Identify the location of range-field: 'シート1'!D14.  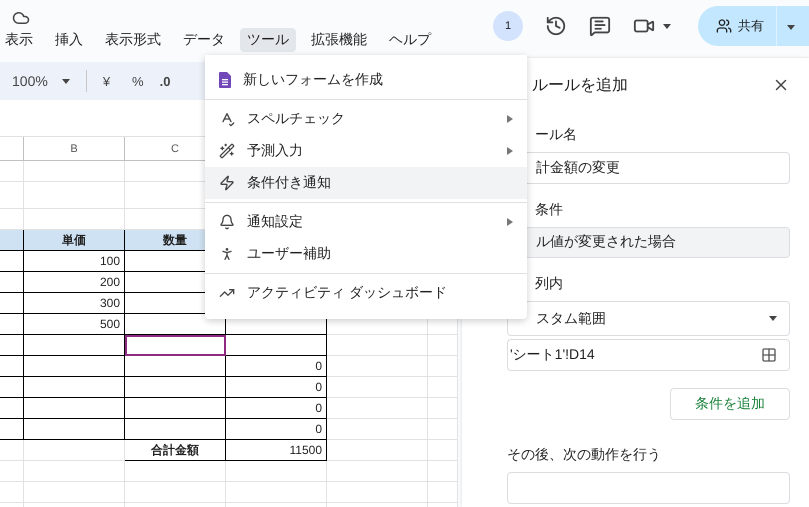
(648, 355).